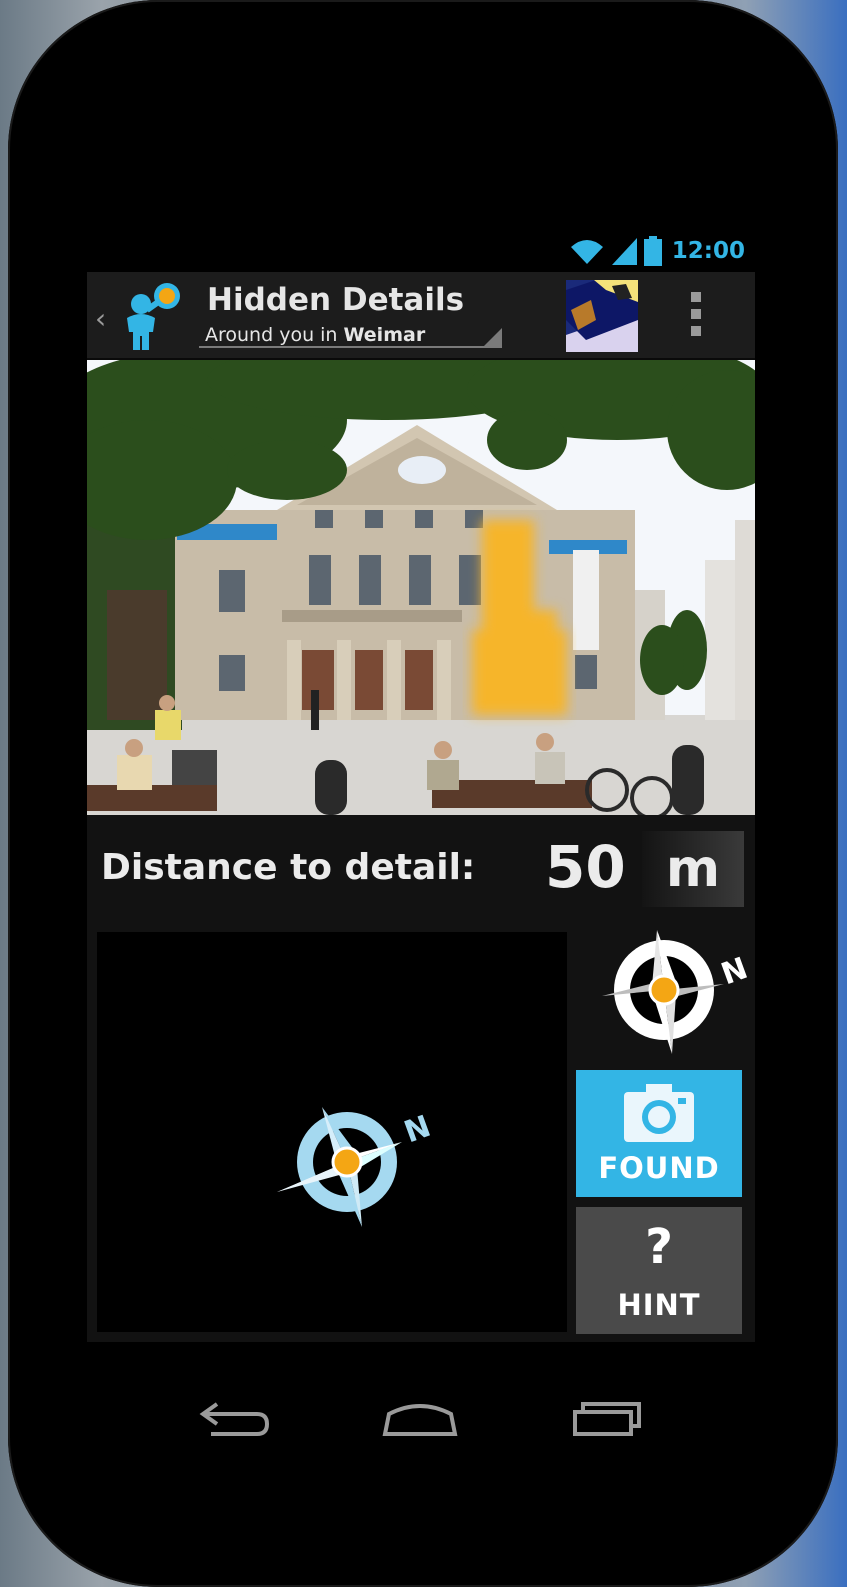 Image resolution: width=847 pixels, height=1587 pixels. What do you see at coordinates (652, 251) in the screenshot?
I see `battery-icon` at bounding box center [652, 251].